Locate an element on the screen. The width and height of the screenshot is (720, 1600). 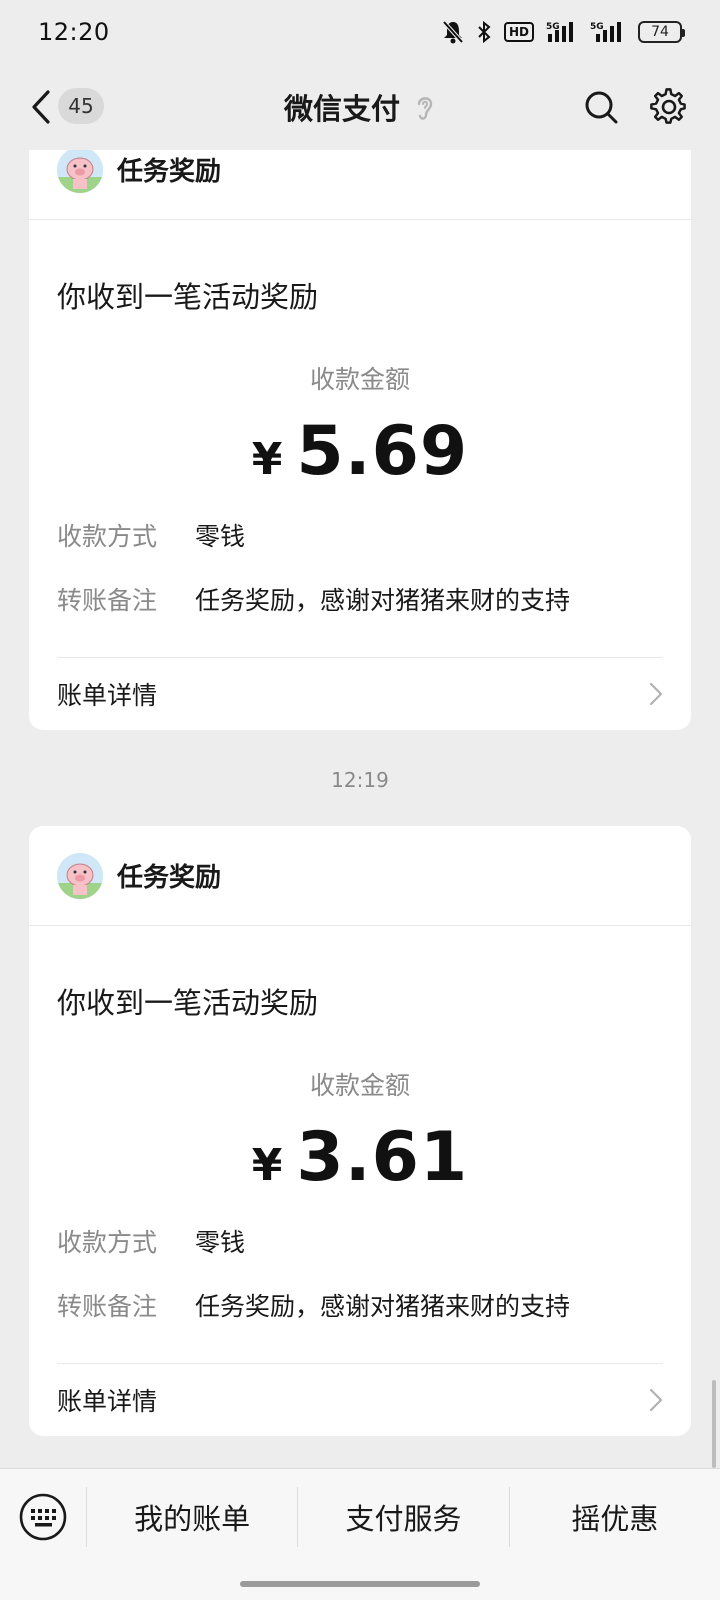
menu-my-bills: 我的账单 is located at coordinates (191, 1517).